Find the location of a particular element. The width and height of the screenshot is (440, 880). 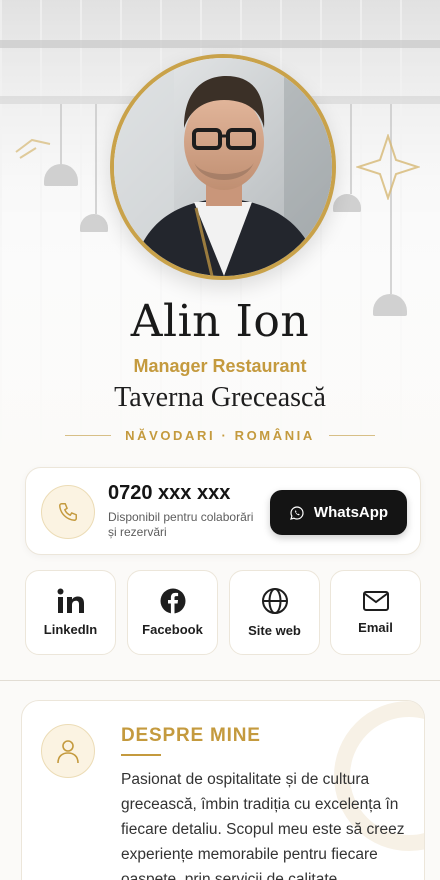

profile-location: NĂVODARI · ROMÂNIA is located at coordinates (220, 435).